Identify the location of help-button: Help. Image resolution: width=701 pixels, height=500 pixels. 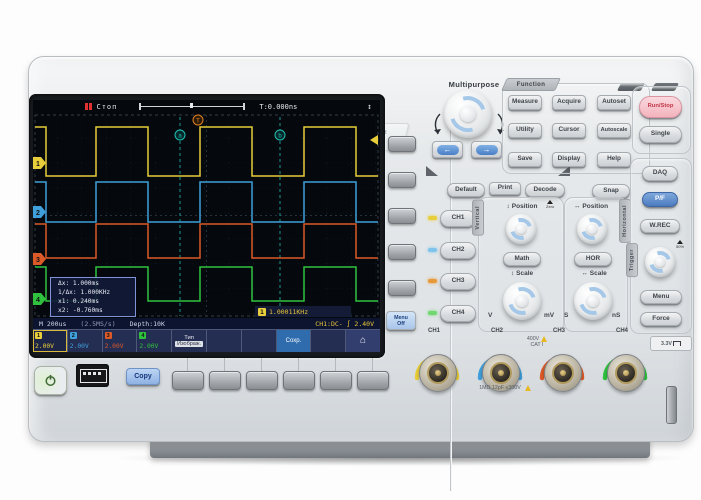
(614, 159).